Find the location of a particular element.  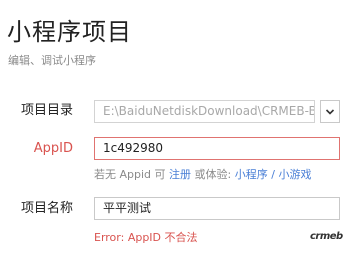

directory-label: 项目目录 is located at coordinates (46, 110).